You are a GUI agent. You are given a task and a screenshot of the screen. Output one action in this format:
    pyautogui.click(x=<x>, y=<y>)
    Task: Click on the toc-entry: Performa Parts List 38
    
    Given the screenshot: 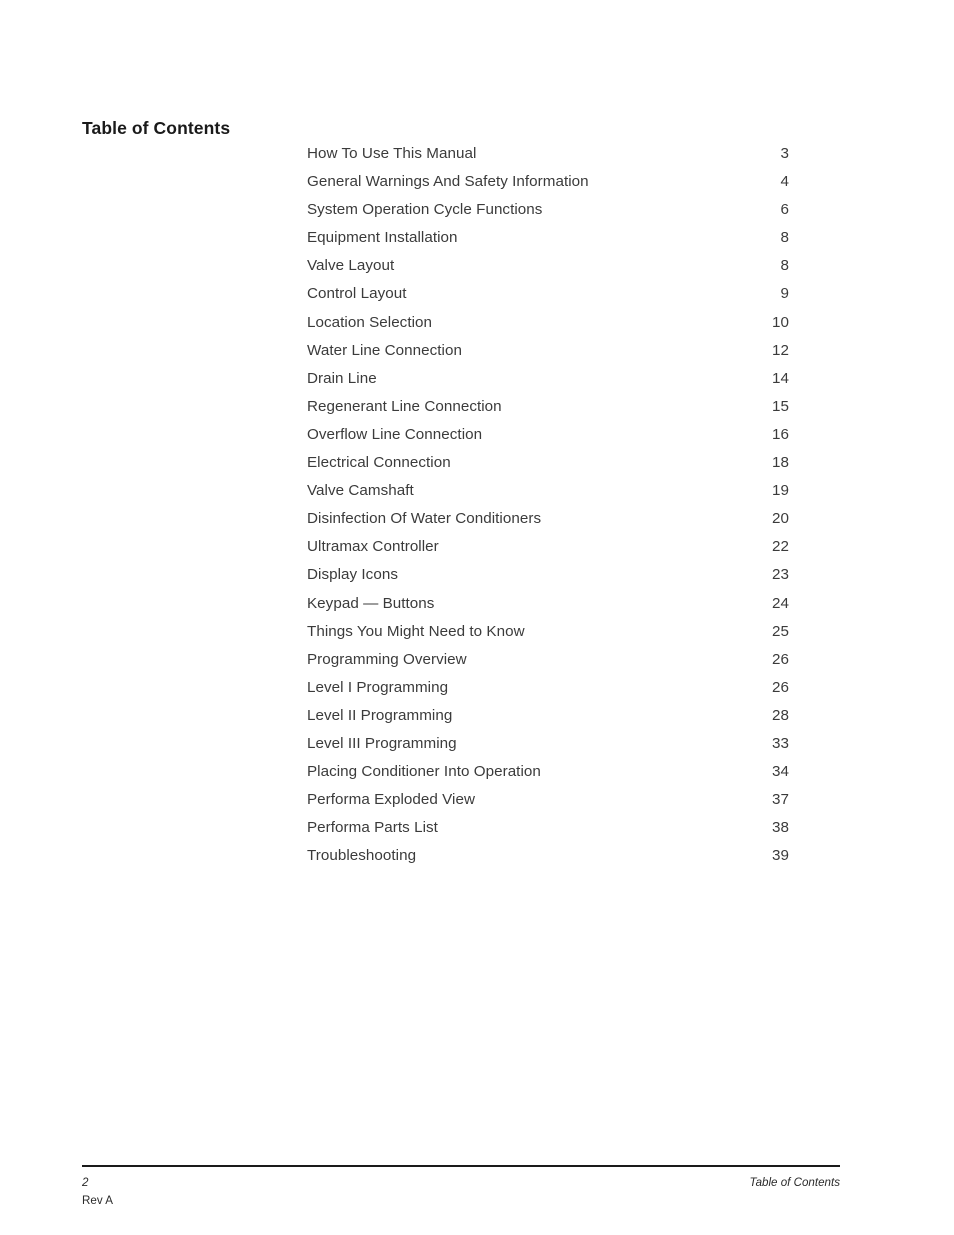 What is the action you would take?
    pyautogui.click(x=548, y=828)
    